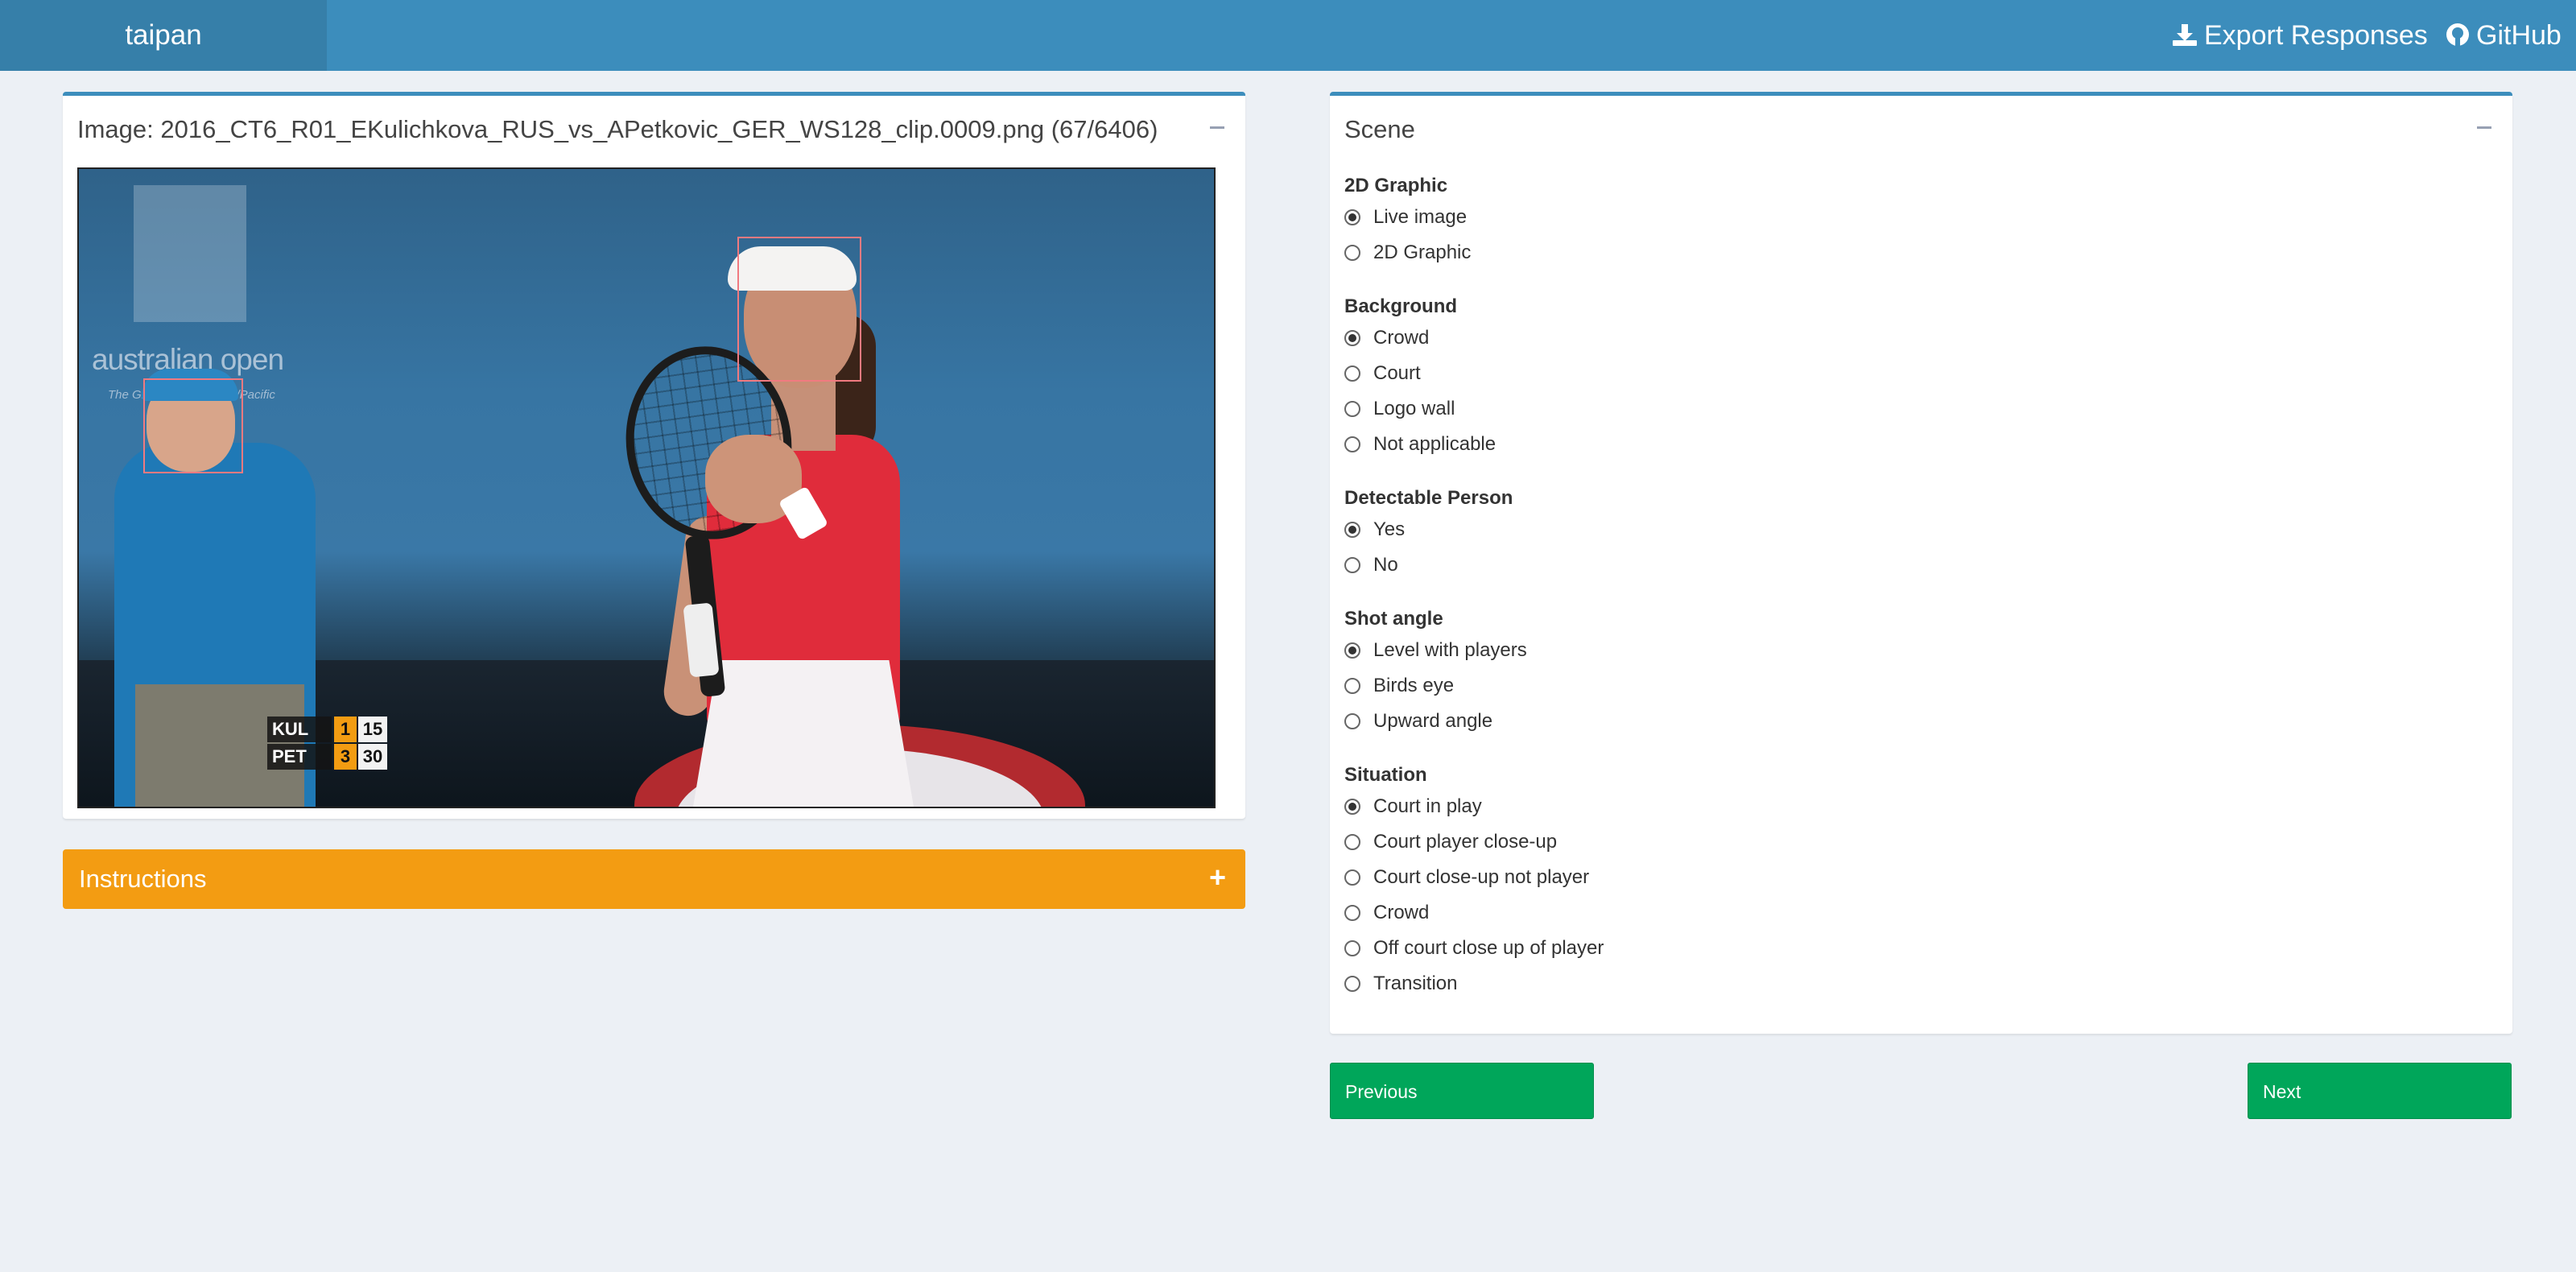 The width and height of the screenshot is (2576, 1272). What do you see at coordinates (1420, 444) in the screenshot?
I see `option-not-applicable: Not applicable` at bounding box center [1420, 444].